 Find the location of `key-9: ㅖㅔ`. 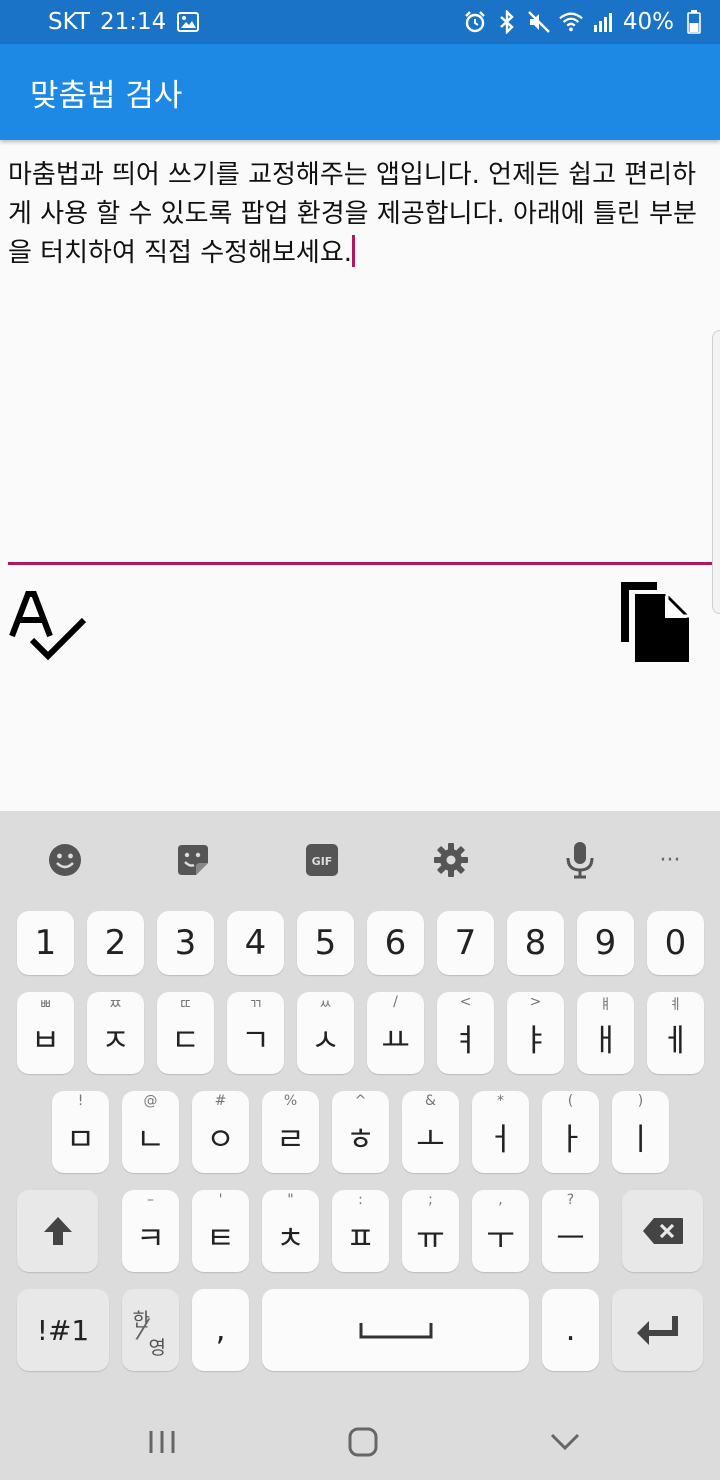

key-9: ㅖㅔ is located at coordinates (675, 1033).